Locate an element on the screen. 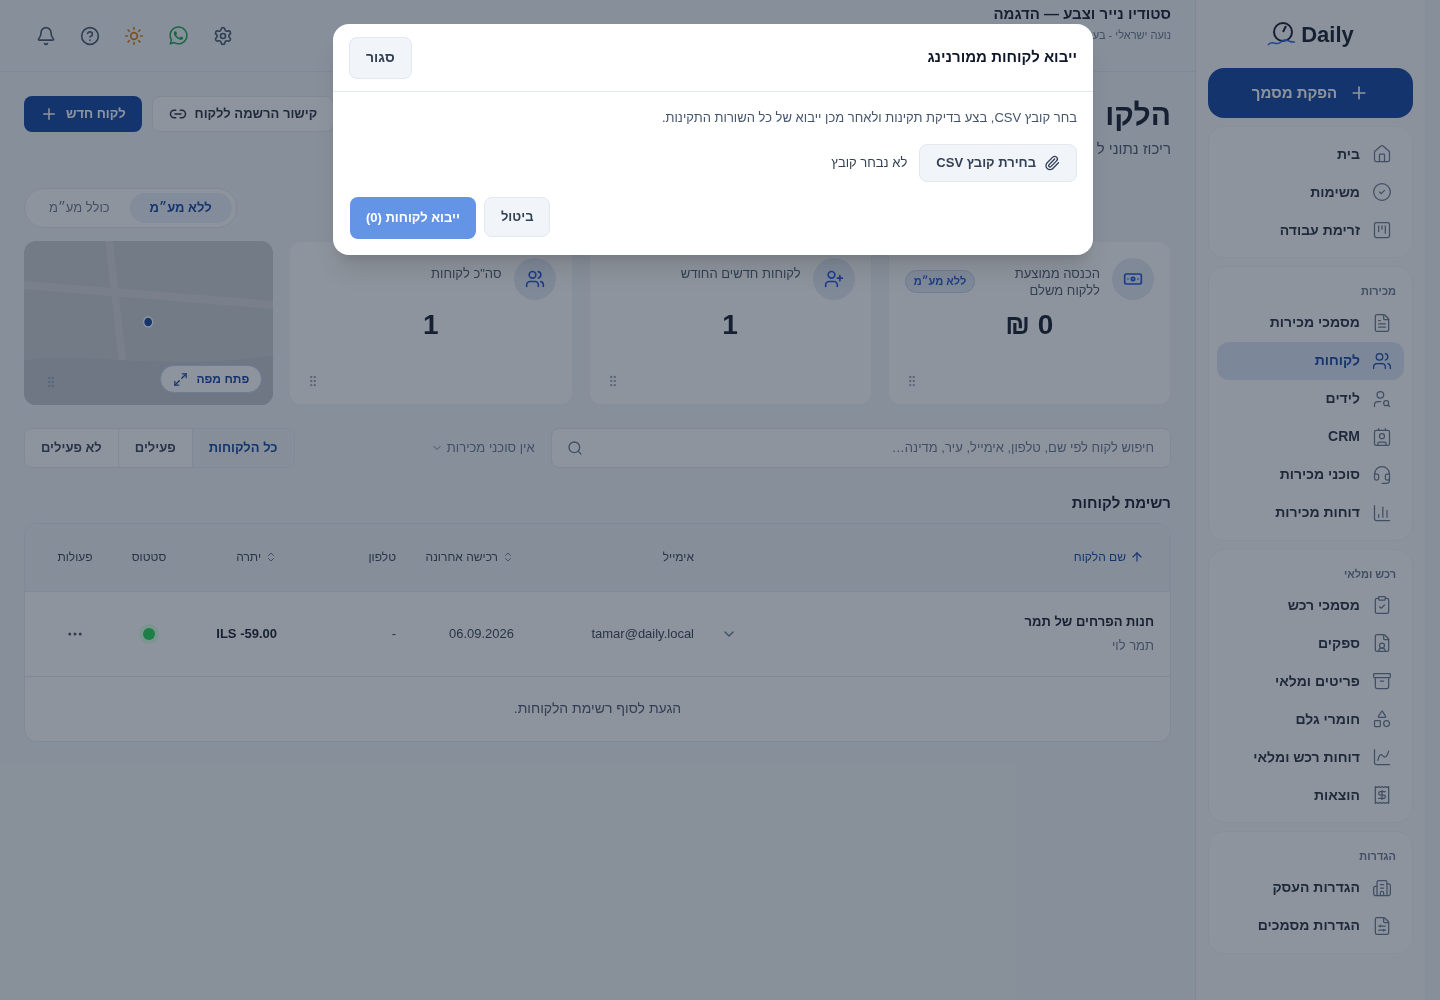 This screenshot has width=1440, height=1000. vat-toggle-option: כולל מע״מ is located at coordinates (79, 208).